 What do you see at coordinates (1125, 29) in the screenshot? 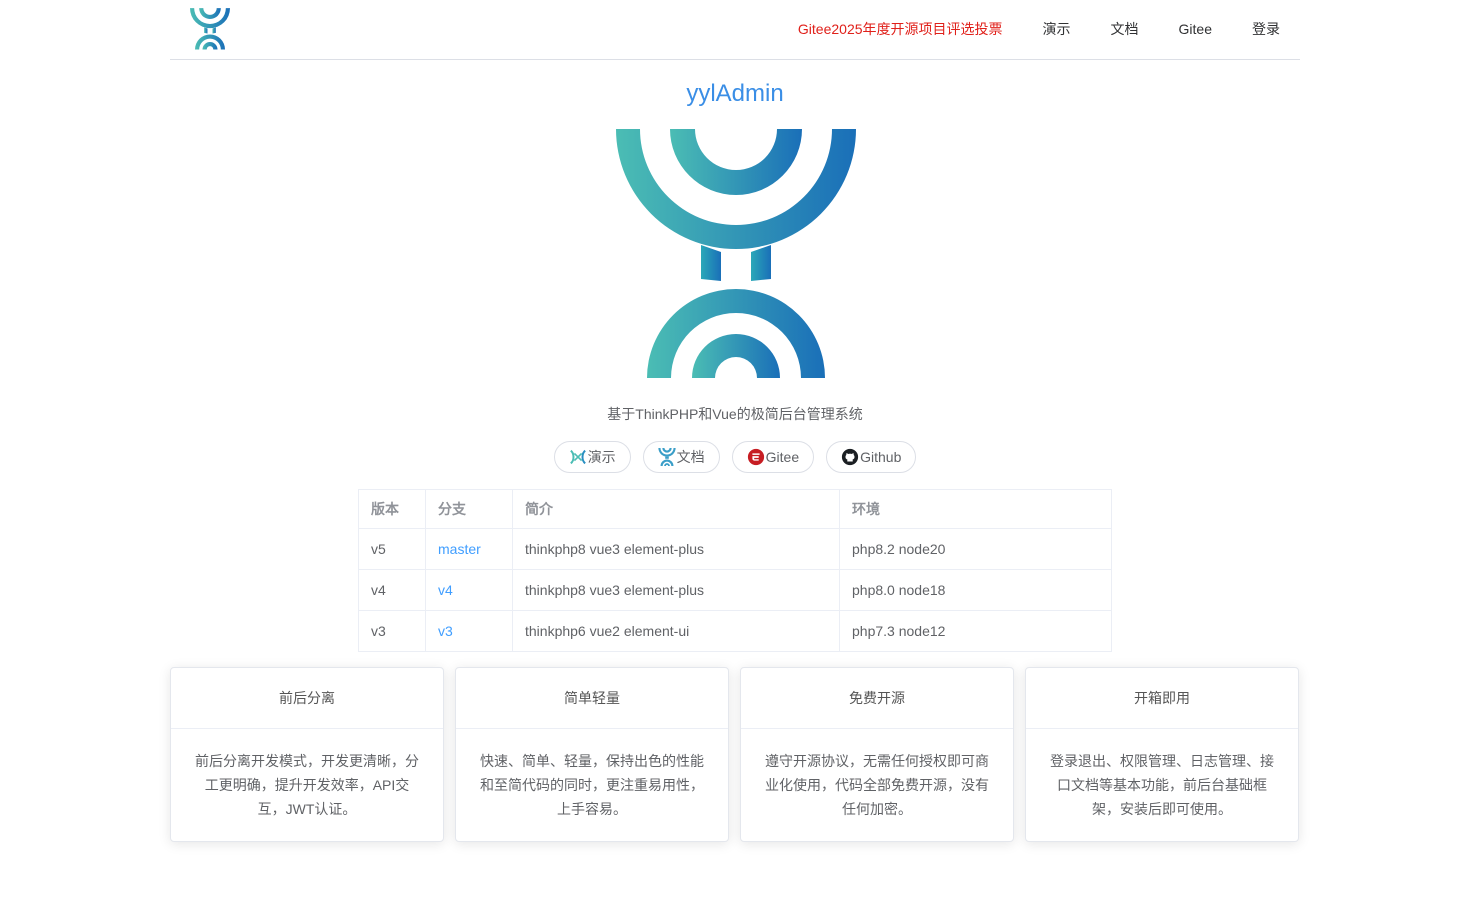
I see `nav-docs-link: 文档` at bounding box center [1125, 29].